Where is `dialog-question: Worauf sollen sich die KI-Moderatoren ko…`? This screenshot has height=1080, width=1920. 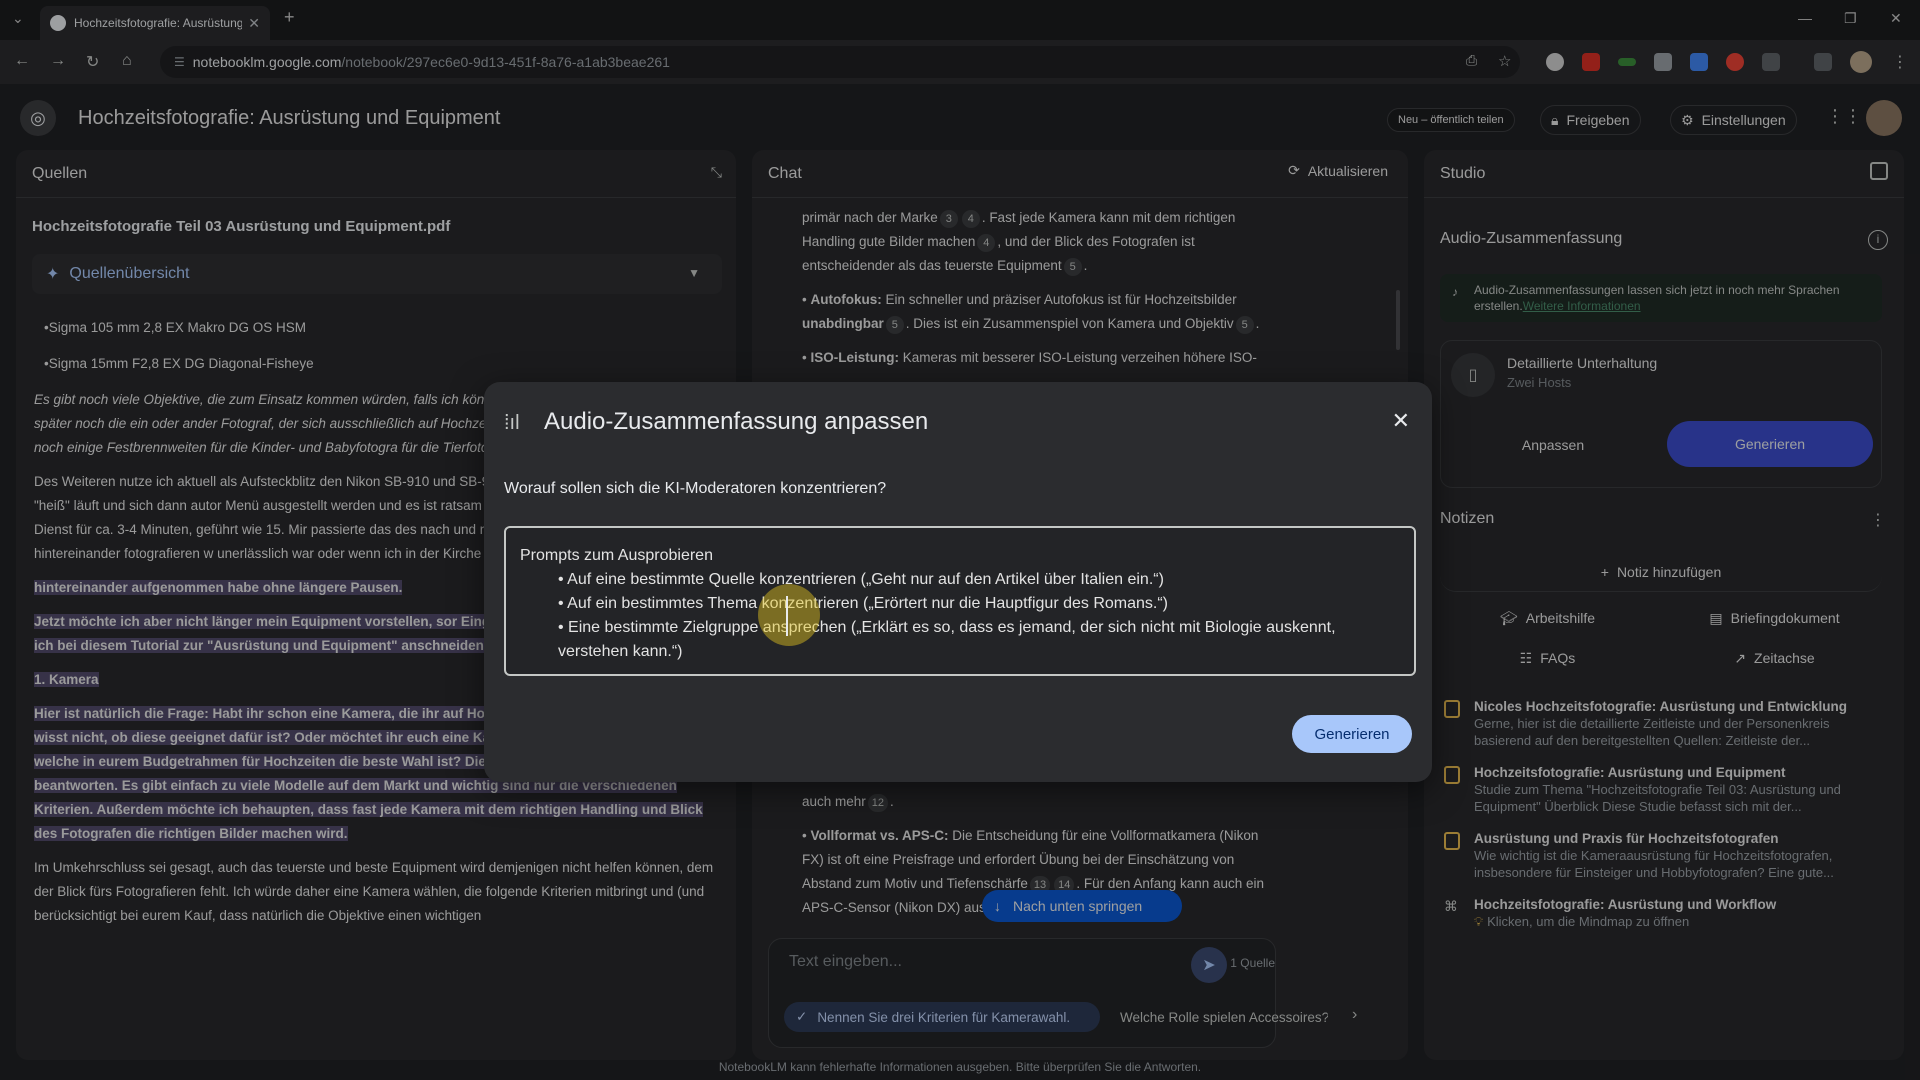
dialog-question: Worauf sollen sich die KI-Moderatoren ko… is located at coordinates (695, 488).